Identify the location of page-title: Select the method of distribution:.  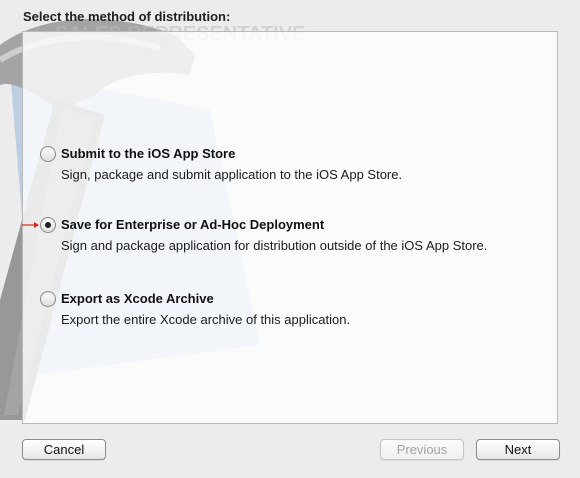
(127, 16).